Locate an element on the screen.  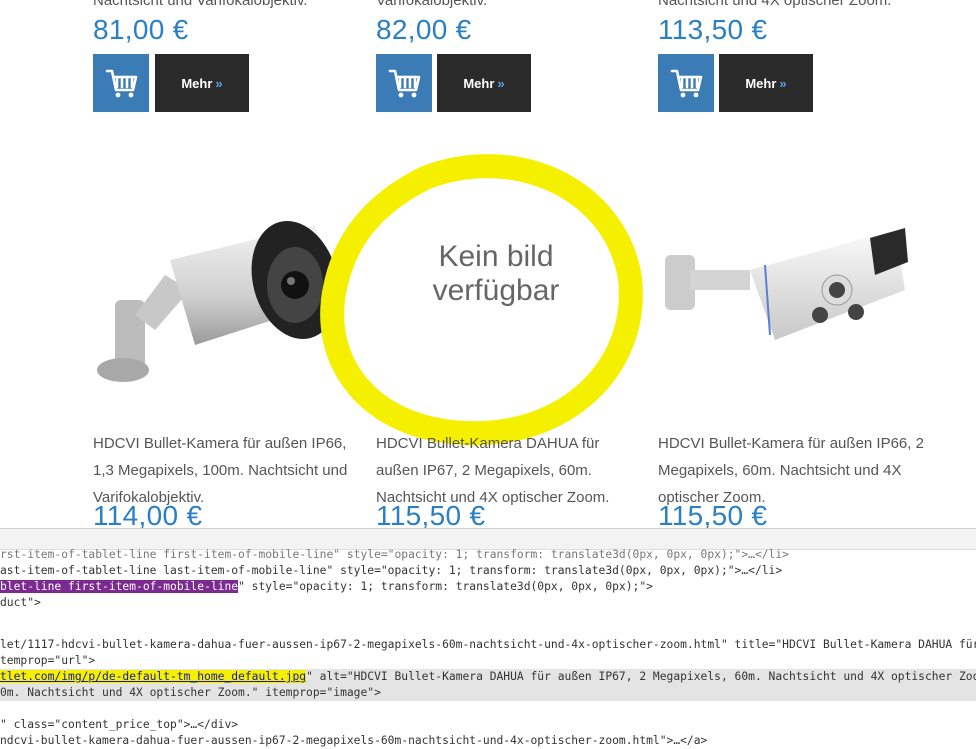
product-desc-tail: Nachtsicht und Varifokalobjektiv. is located at coordinates (200, 4).